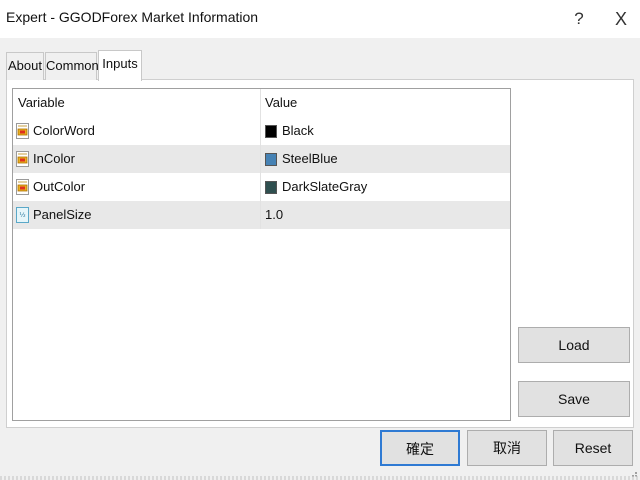 The height and width of the screenshot is (480, 640). I want to click on svg-text: ½, so click(22, 215).